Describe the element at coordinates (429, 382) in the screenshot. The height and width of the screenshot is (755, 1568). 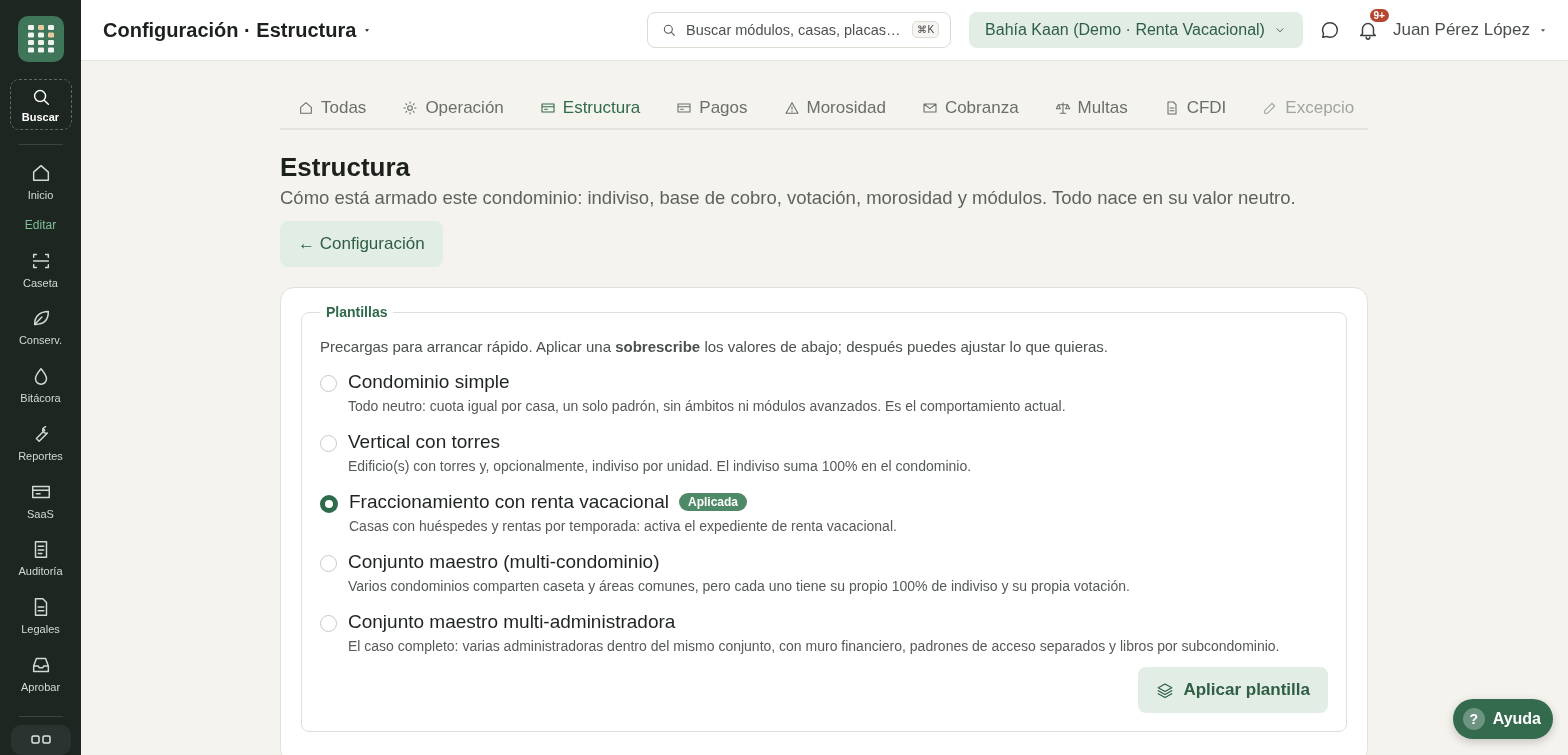
I see `option-title: Condominio simple` at that location.